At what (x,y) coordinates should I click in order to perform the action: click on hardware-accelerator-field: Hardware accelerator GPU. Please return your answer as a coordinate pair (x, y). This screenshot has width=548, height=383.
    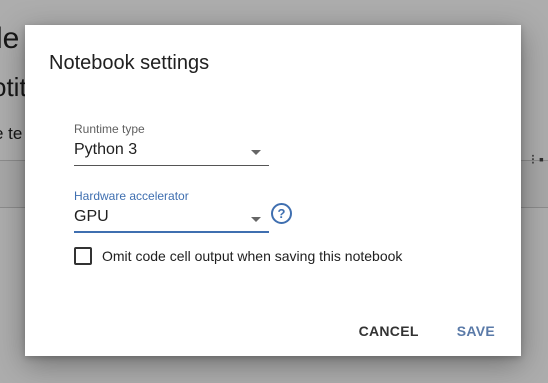
    Looking at the image, I should click on (171, 210).